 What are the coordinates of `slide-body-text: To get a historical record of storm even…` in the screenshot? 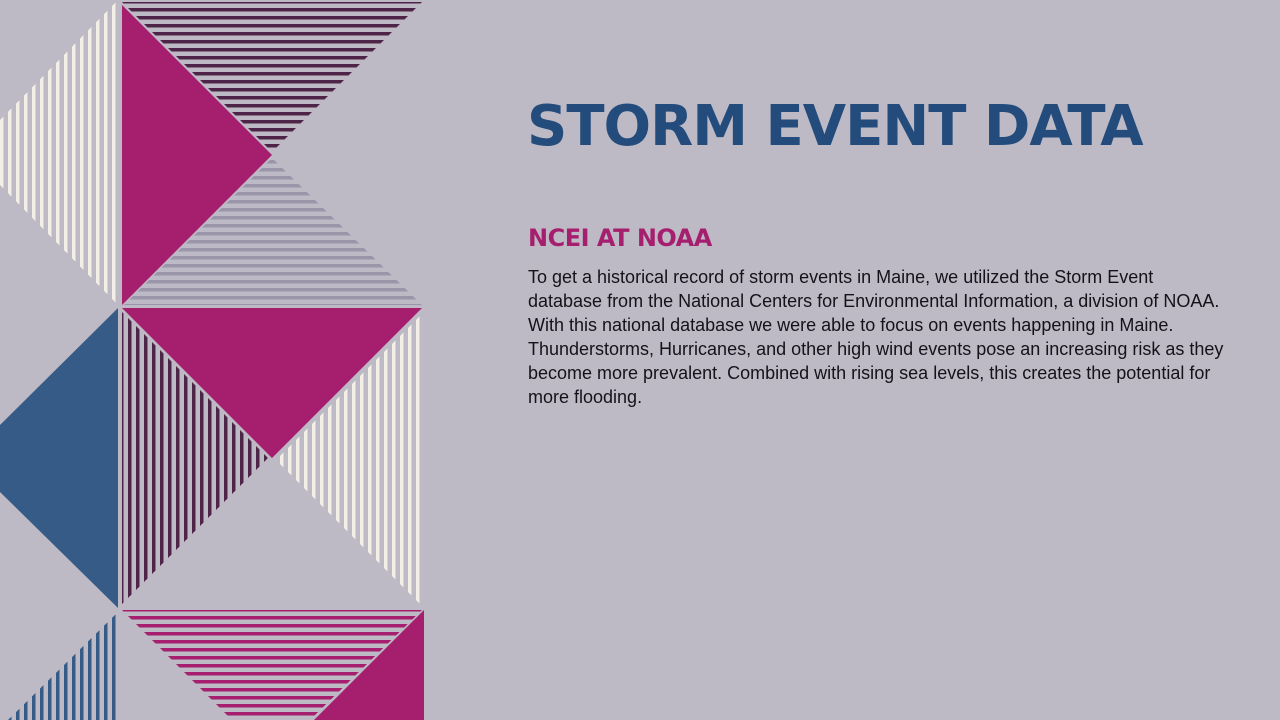 It's located at (876, 337).